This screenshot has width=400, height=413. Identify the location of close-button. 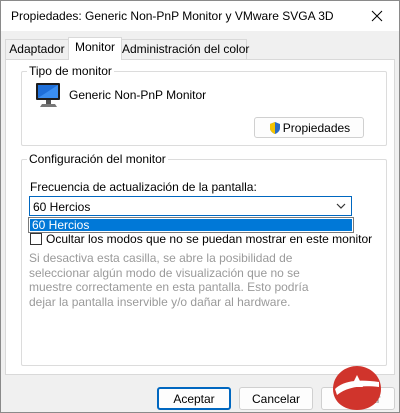
(377, 16).